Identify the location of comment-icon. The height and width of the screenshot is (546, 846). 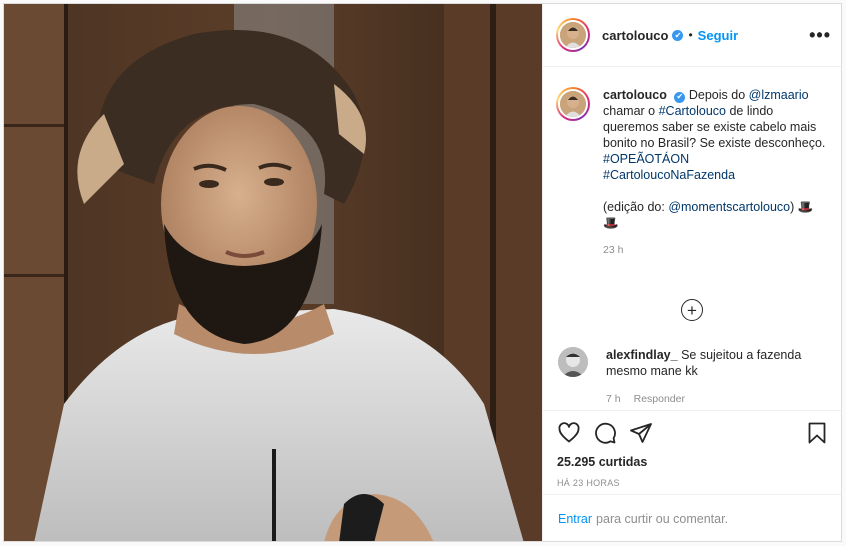
(605, 433).